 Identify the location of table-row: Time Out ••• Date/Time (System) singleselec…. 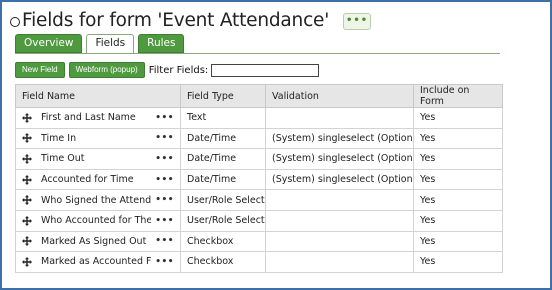
(259, 159).